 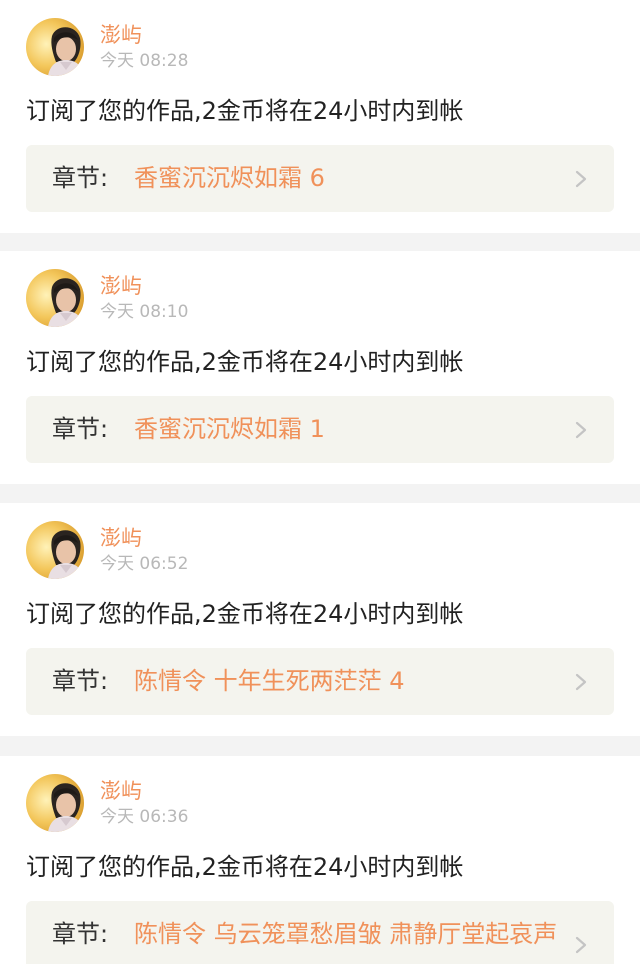 I want to click on timestamp: 今天 08:28, so click(x=144, y=61).